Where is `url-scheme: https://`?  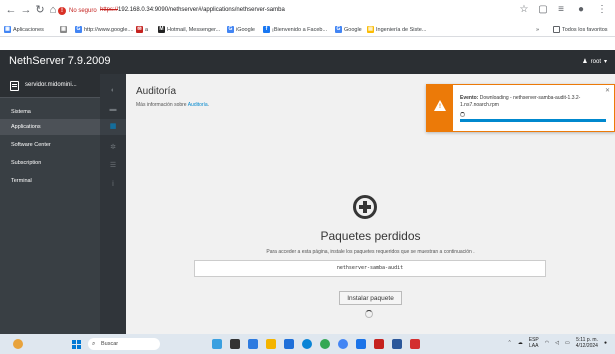
url-scheme: https:// is located at coordinates (109, 10).